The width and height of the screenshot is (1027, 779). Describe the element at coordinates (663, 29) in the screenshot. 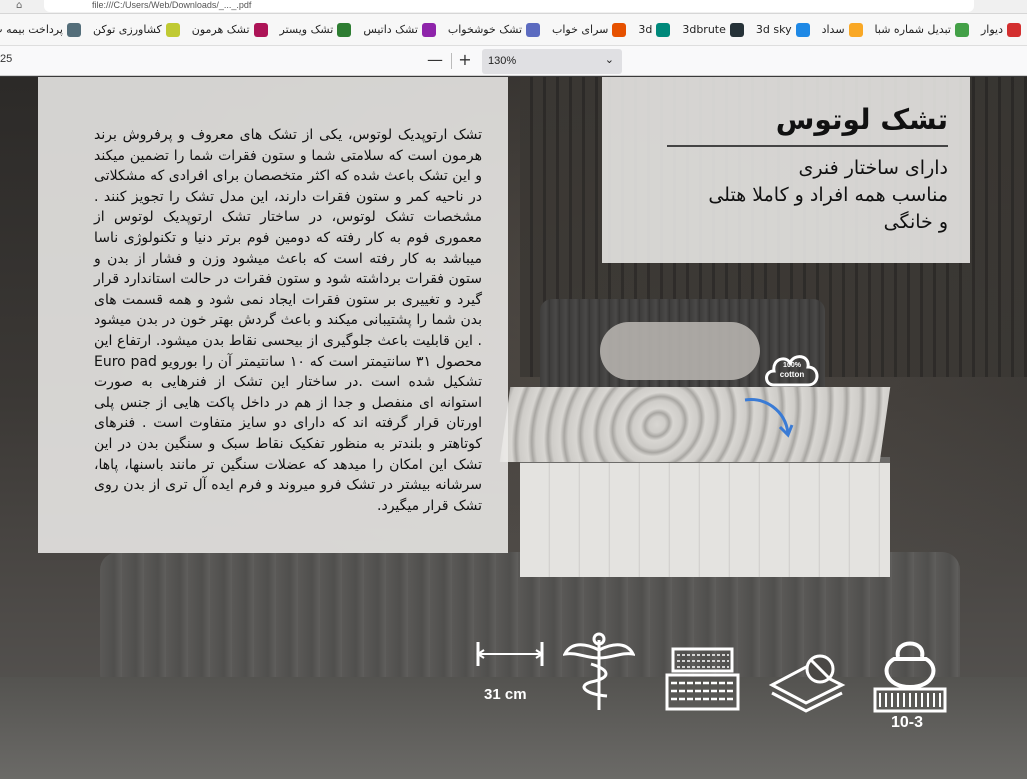

I see `3d-icon` at that location.